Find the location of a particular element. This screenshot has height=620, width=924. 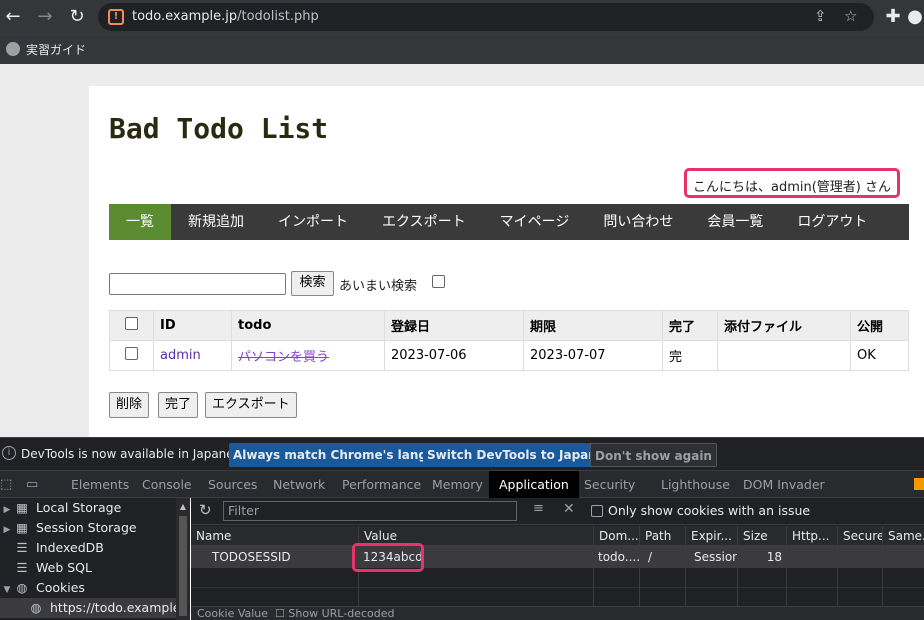

tab-dom-invader: DOM Invader is located at coordinates (784, 484).